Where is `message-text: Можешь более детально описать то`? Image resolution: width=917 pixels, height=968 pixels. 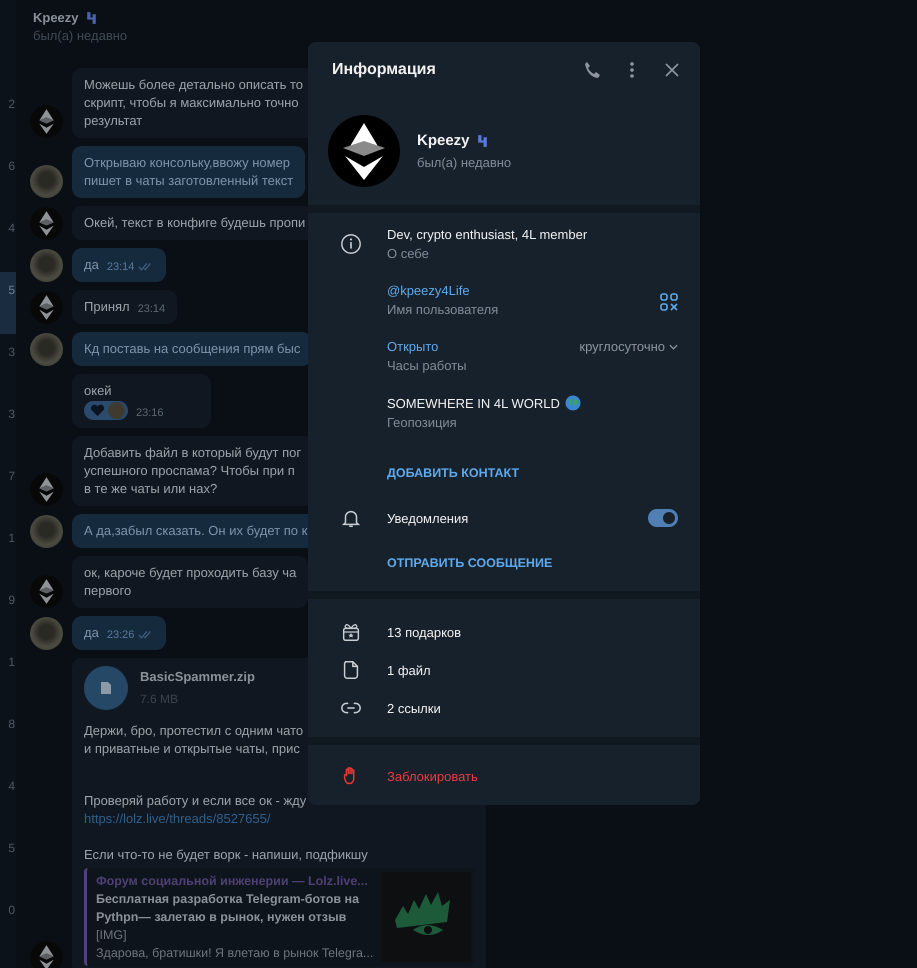
message-text: Можешь более детально описать то is located at coordinates (194, 85).